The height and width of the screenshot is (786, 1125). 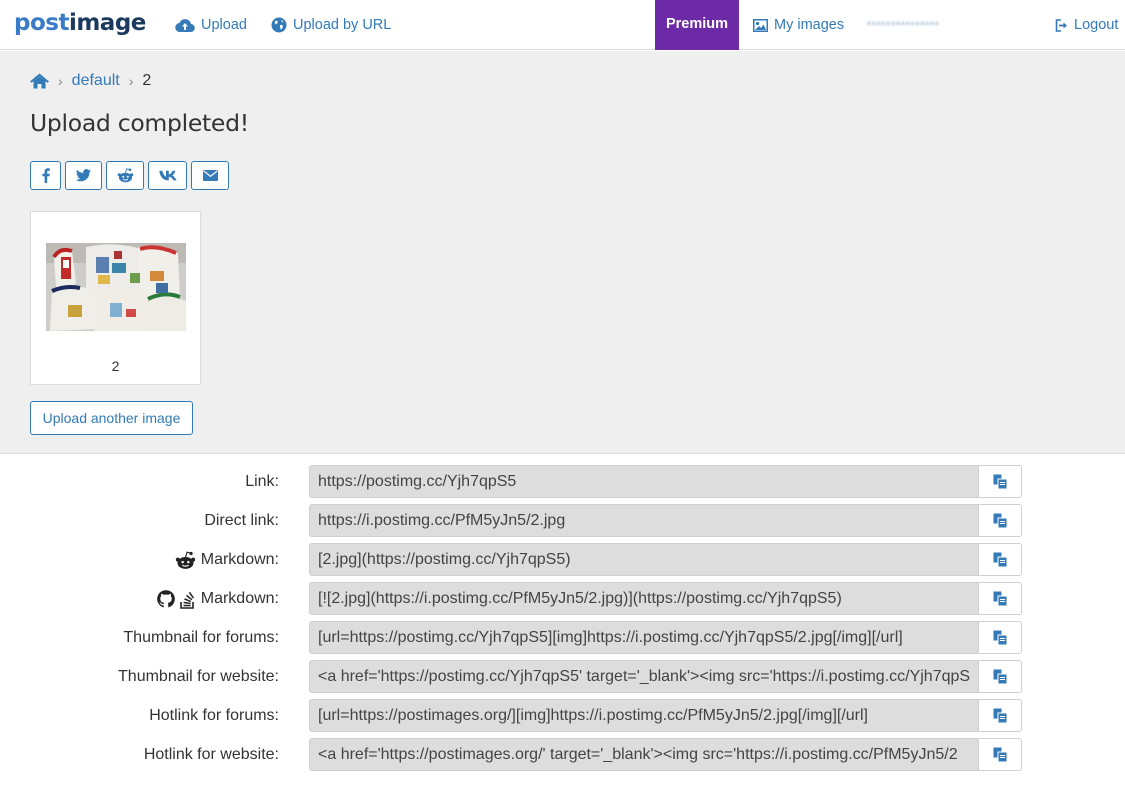 What do you see at coordinates (39, 81) in the screenshot?
I see `home-icon` at bounding box center [39, 81].